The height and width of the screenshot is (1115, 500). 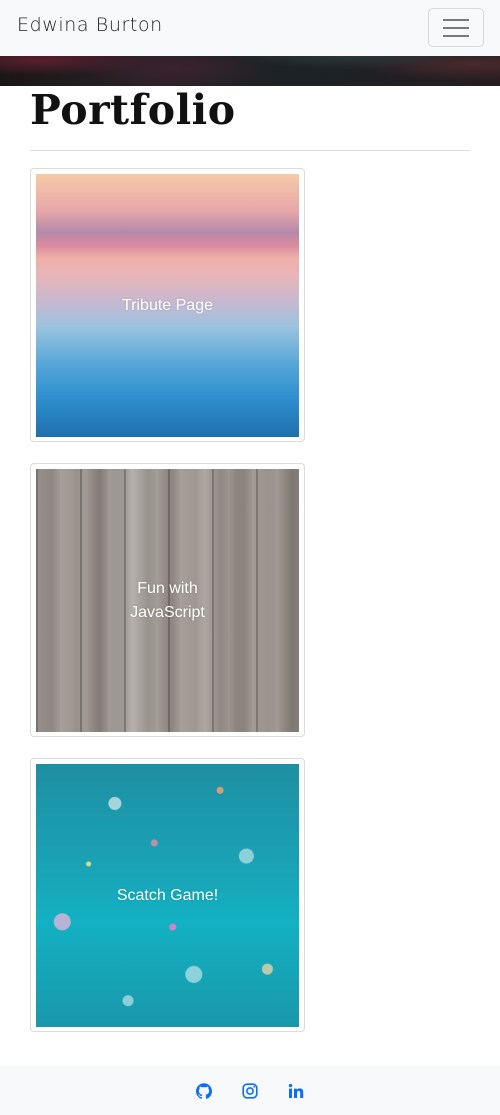 I want to click on github-link, so click(x=204, y=1091).